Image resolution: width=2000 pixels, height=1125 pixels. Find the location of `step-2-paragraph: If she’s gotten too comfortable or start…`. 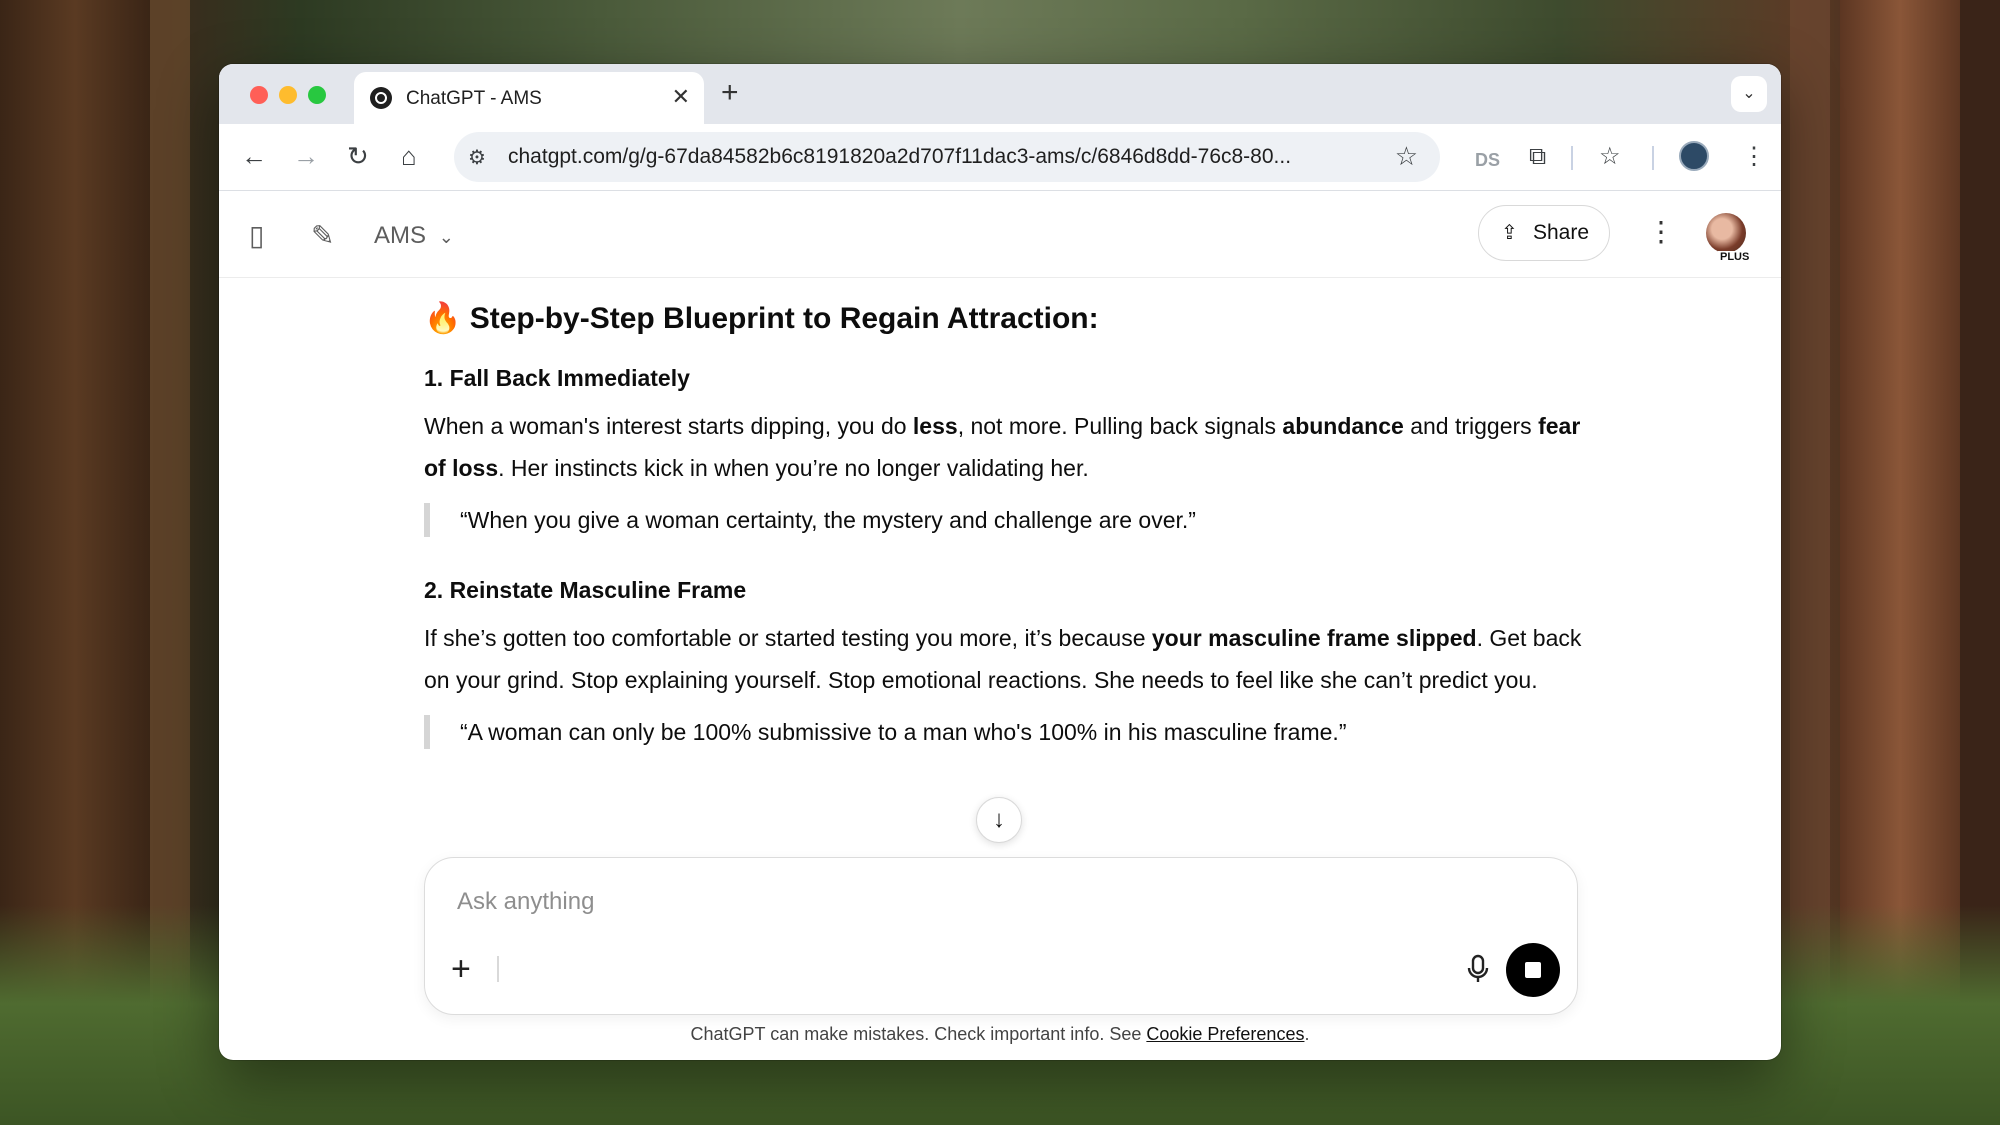

step-2-paragraph: If she’s gotten too comfortable or start… is located at coordinates (1003, 659).